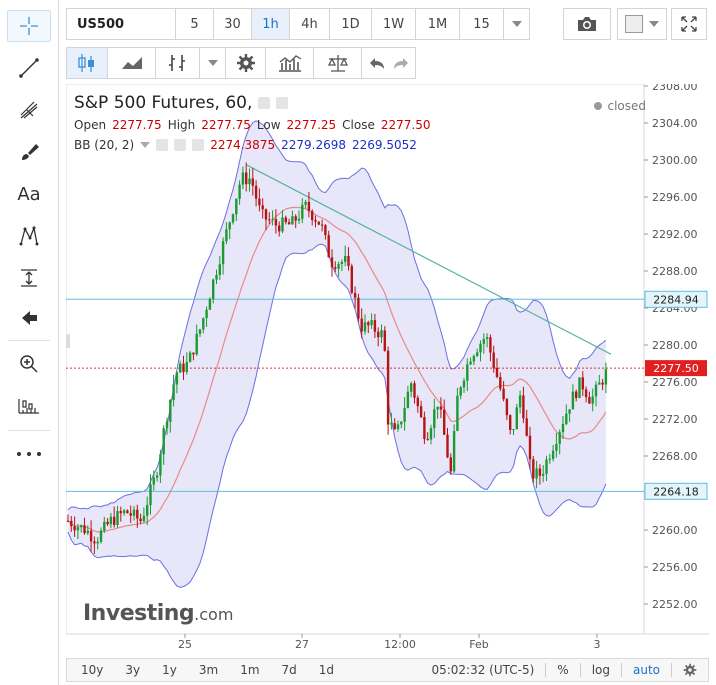  What do you see at coordinates (233, 24) in the screenshot?
I see `interval-30: 30` at bounding box center [233, 24].